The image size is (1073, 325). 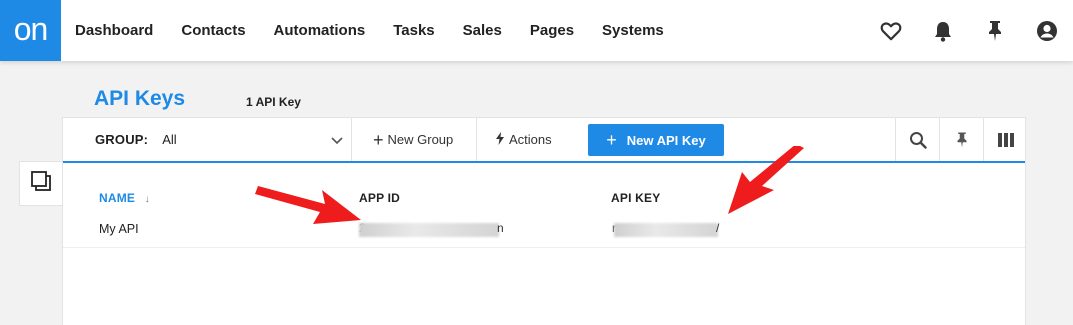 I want to click on search-icon, so click(x=917, y=139).